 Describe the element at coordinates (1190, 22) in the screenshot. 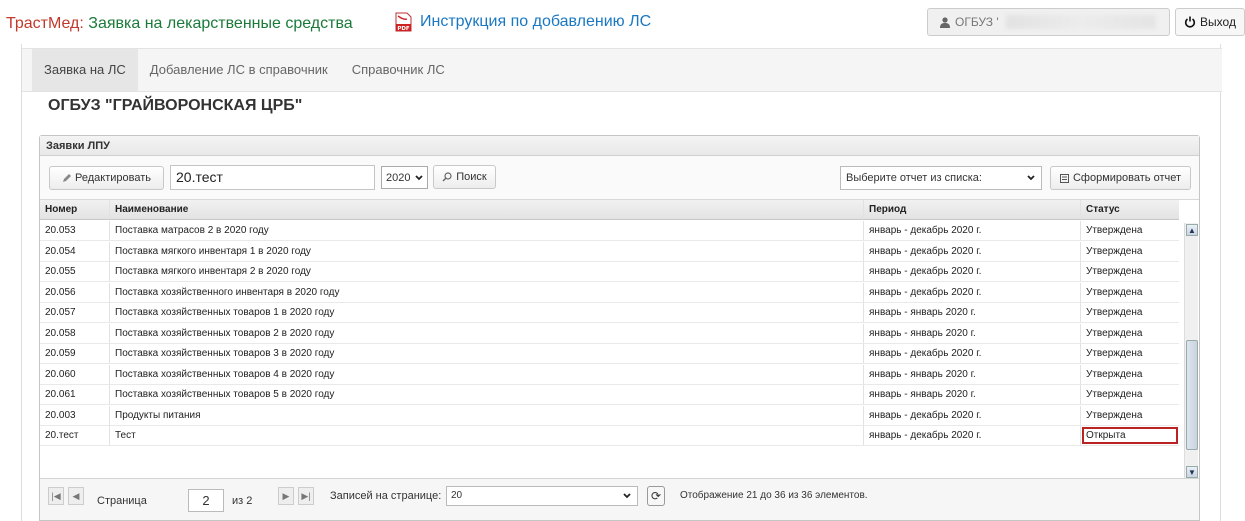

I see `power-icon` at that location.